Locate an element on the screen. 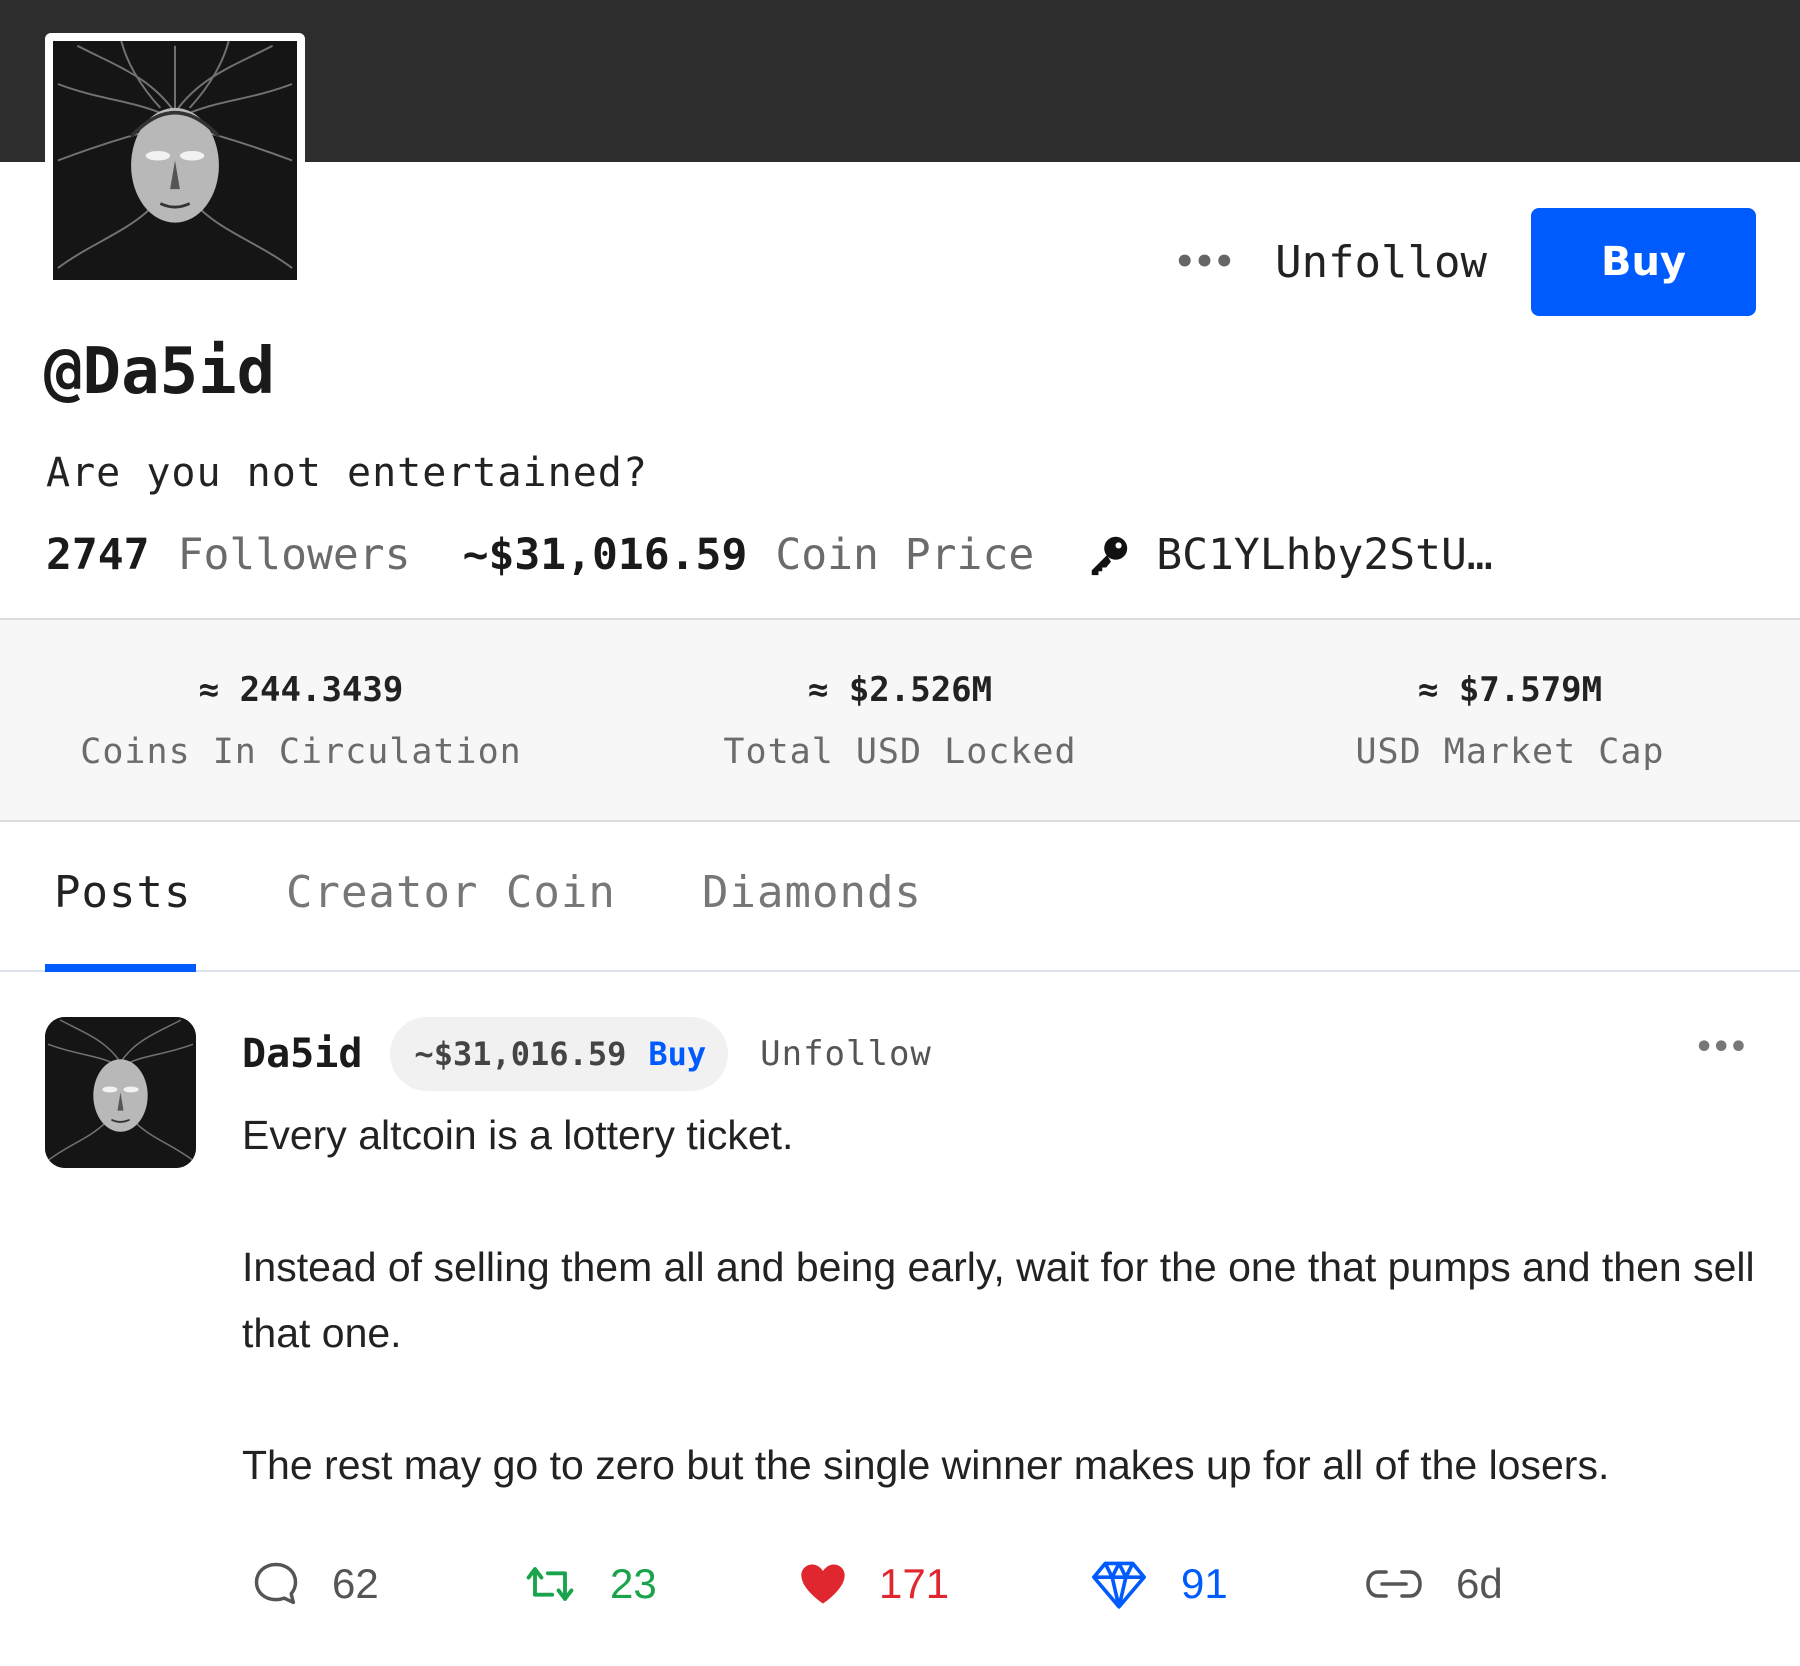 The height and width of the screenshot is (1666, 1800). post-author: Da5id is located at coordinates (302, 1054).